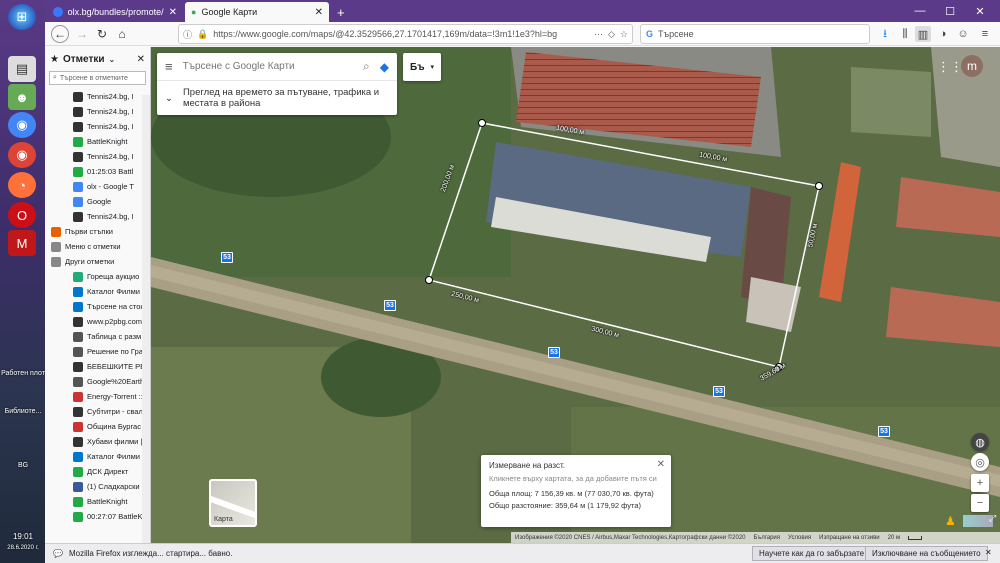 This screenshot has height=563, width=1000. Describe the element at coordinates (972, 66) in the screenshot. I see `avatar: m` at that location.